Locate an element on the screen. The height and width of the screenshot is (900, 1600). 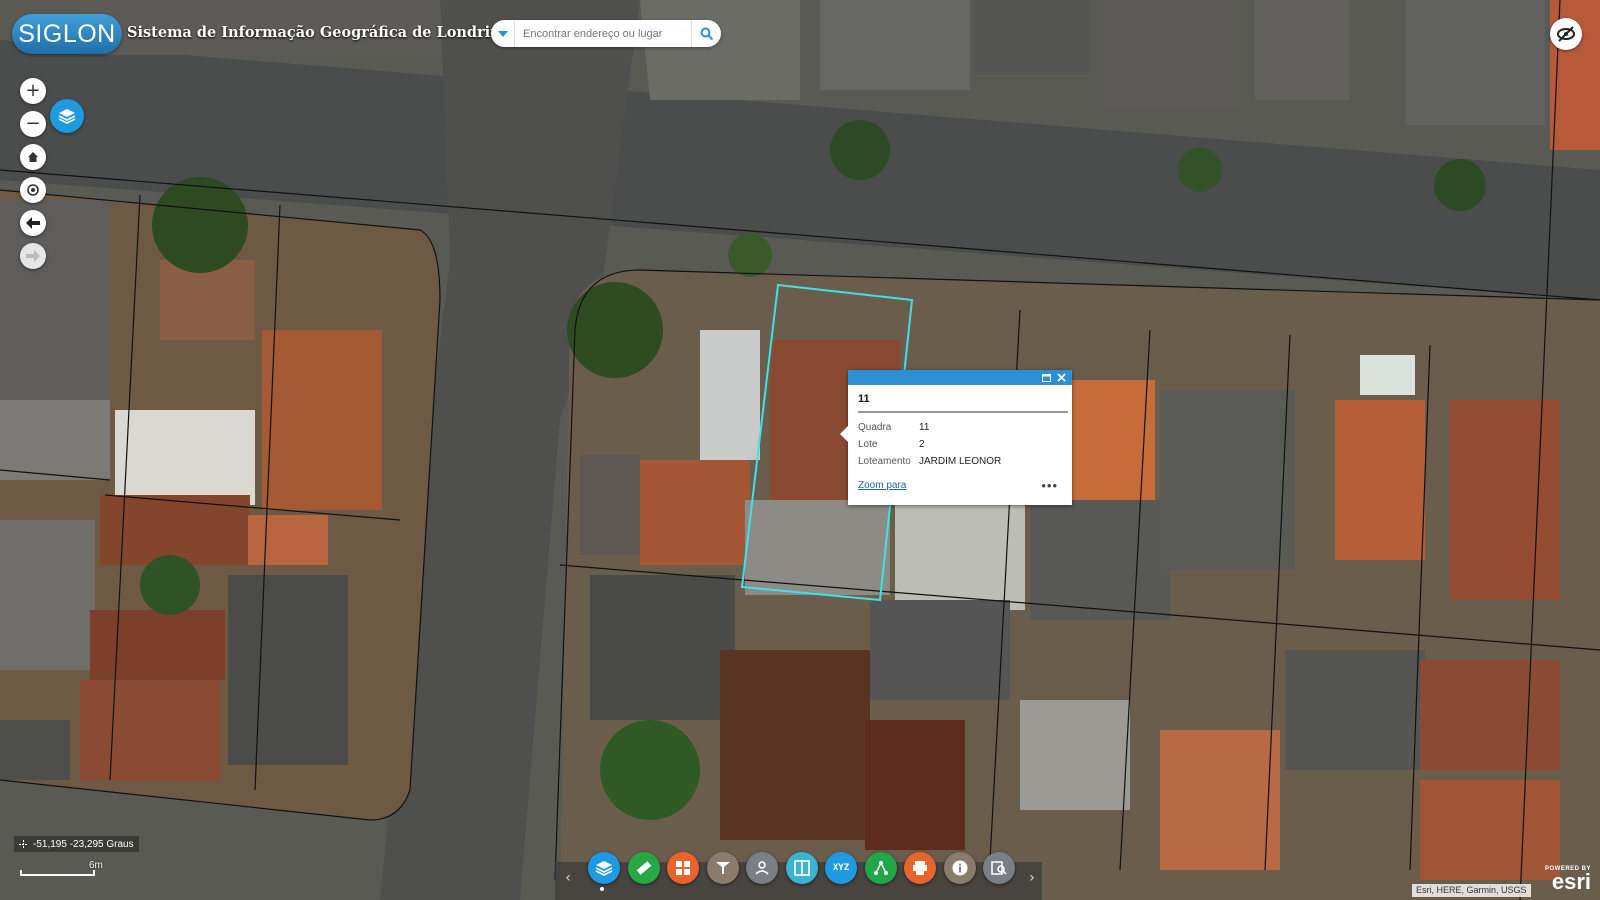
coordinate-readout: -51,195 -23,295 Graus is located at coordinates (76, 844).